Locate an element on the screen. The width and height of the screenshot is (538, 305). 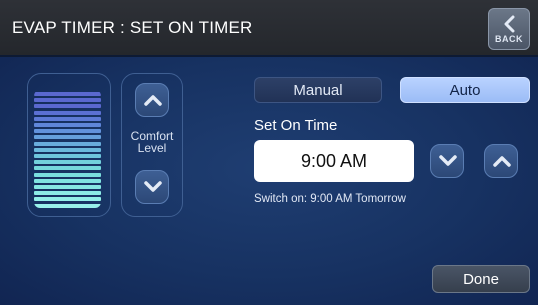
comfort-level-label: Comfort Level is located at coordinates (152, 142).